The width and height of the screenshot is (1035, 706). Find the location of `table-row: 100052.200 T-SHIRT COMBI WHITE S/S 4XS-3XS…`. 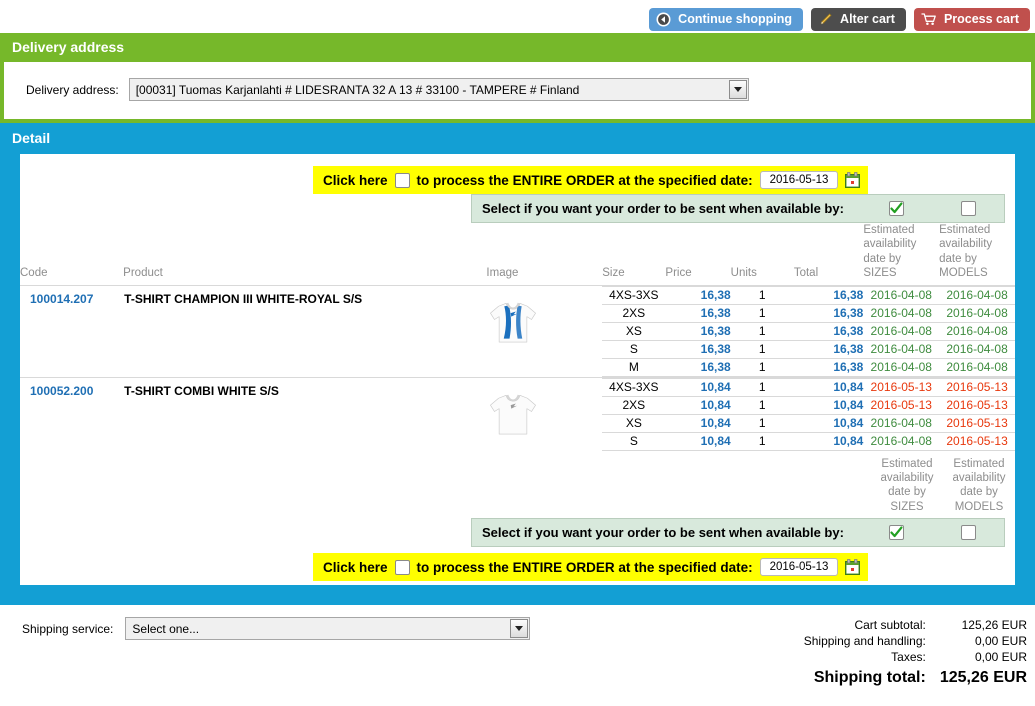

table-row: 100052.200 T-SHIRT COMBI WHITE S/S 4XS-3XS… is located at coordinates (517, 413).